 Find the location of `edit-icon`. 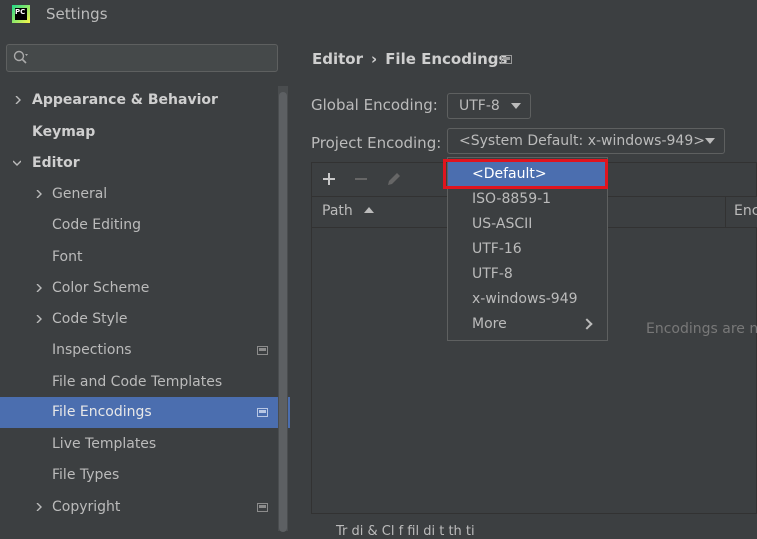

edit-icon is located at coordinates (394, 179).